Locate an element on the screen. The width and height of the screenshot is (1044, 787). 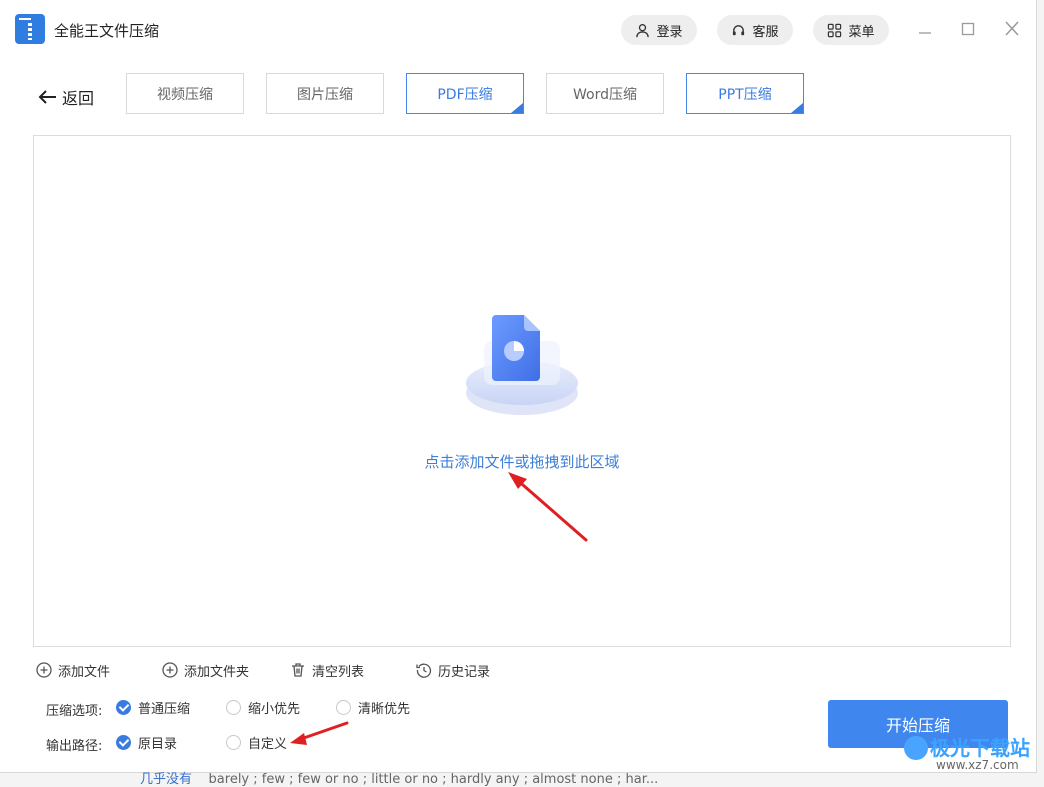
back-button: 返回 is located at coordinates (66, 97).